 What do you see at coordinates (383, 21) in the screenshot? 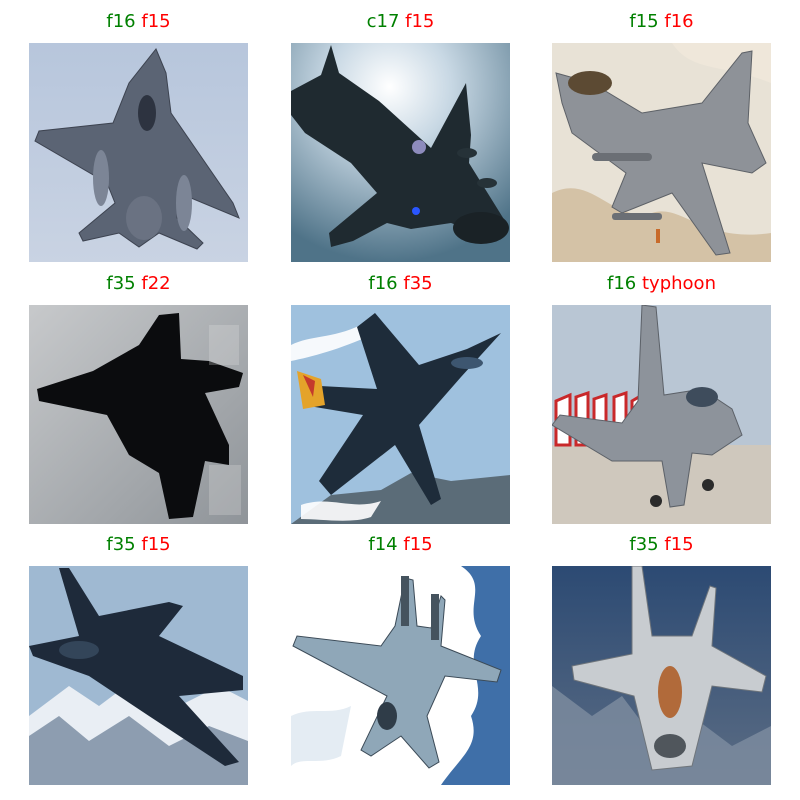
I see `true-label: c17` at bounding box center [383, 21].